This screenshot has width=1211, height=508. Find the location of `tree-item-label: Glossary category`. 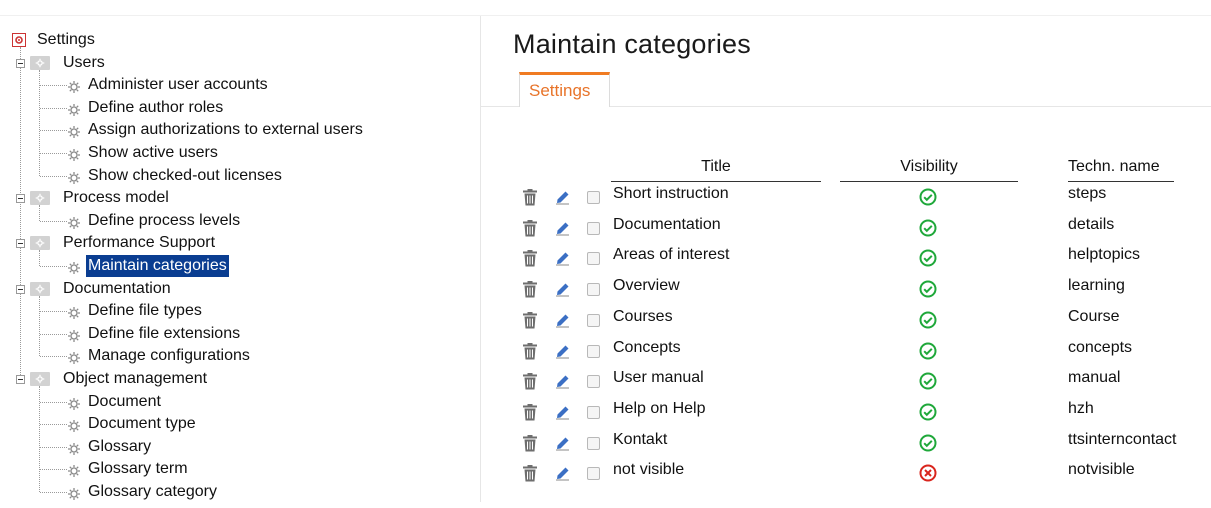

tree-item-label: Glossary category is located at coordinates (152, 491).